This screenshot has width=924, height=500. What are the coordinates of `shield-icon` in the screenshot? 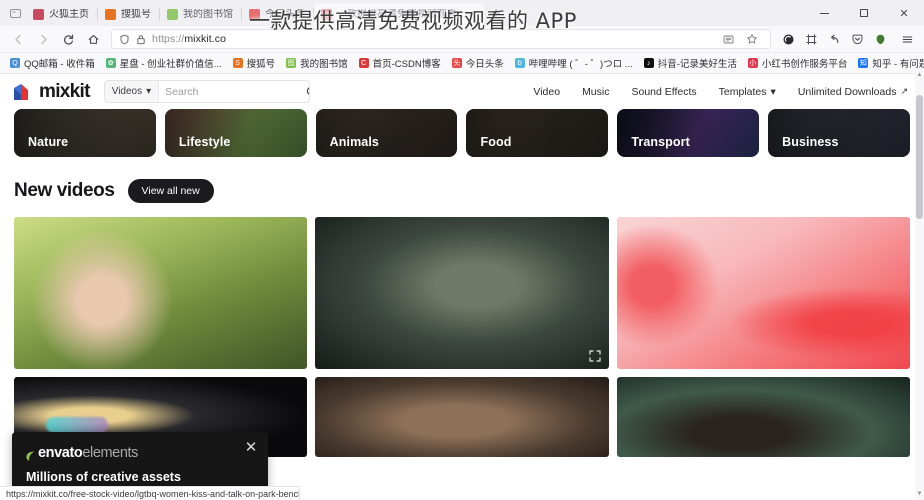 It's located at (124, 39).